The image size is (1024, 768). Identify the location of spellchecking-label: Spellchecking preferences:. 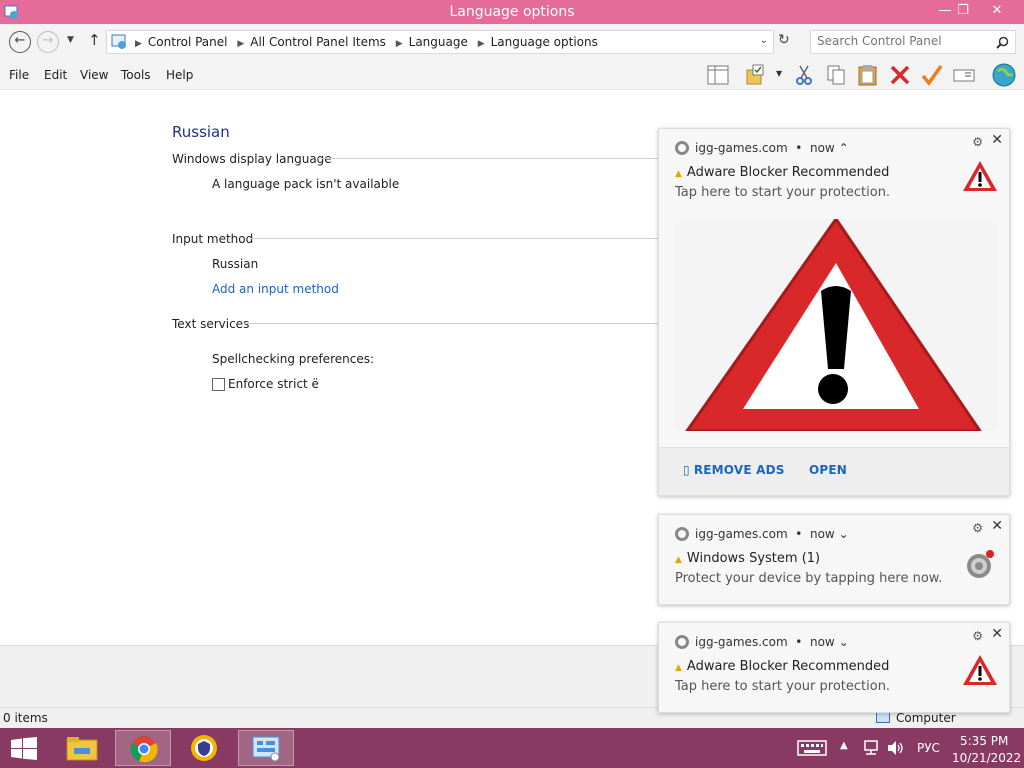
(293, 359).